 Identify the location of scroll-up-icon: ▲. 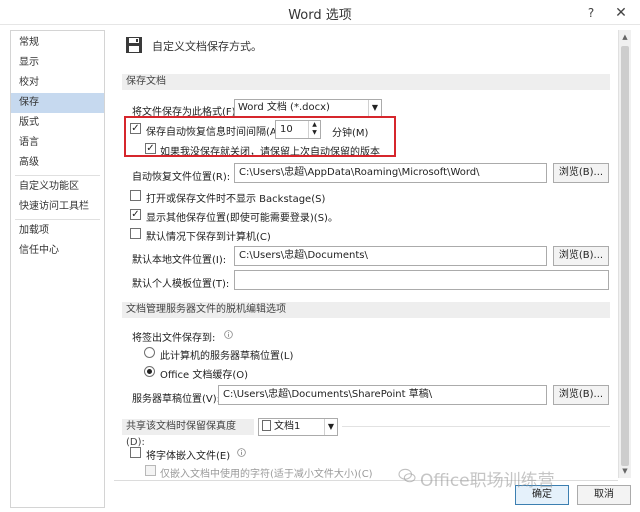
(625, 37).